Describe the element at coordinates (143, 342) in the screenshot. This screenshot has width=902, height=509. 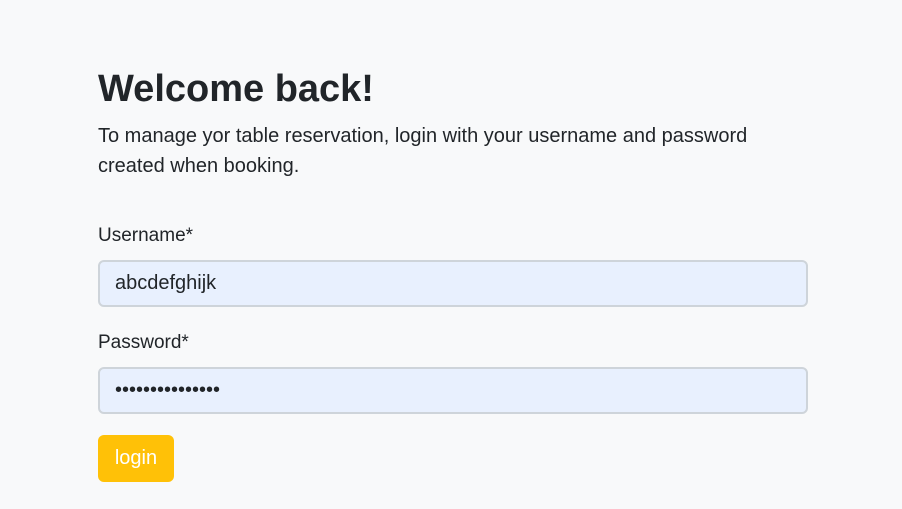
I see `password-label: Password*` at that location.